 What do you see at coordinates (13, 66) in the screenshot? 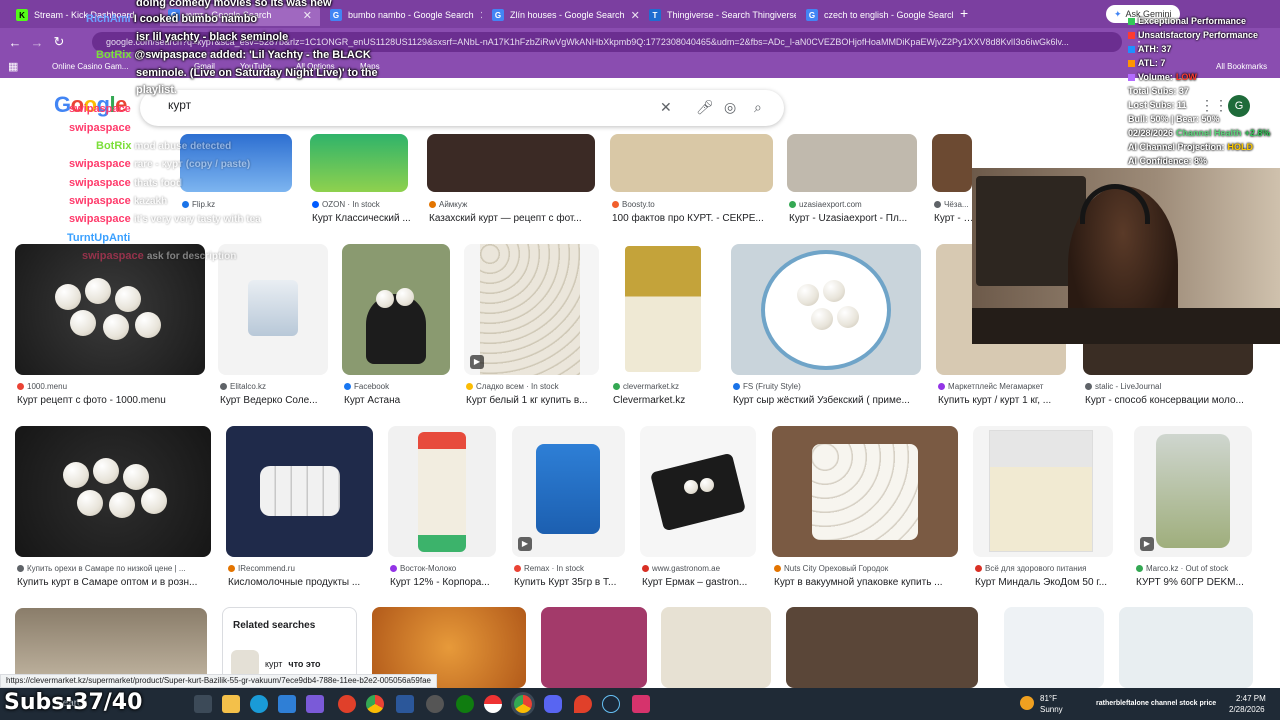
I see `apps-grid-icon: ▦` at bounding box center [13, 66].